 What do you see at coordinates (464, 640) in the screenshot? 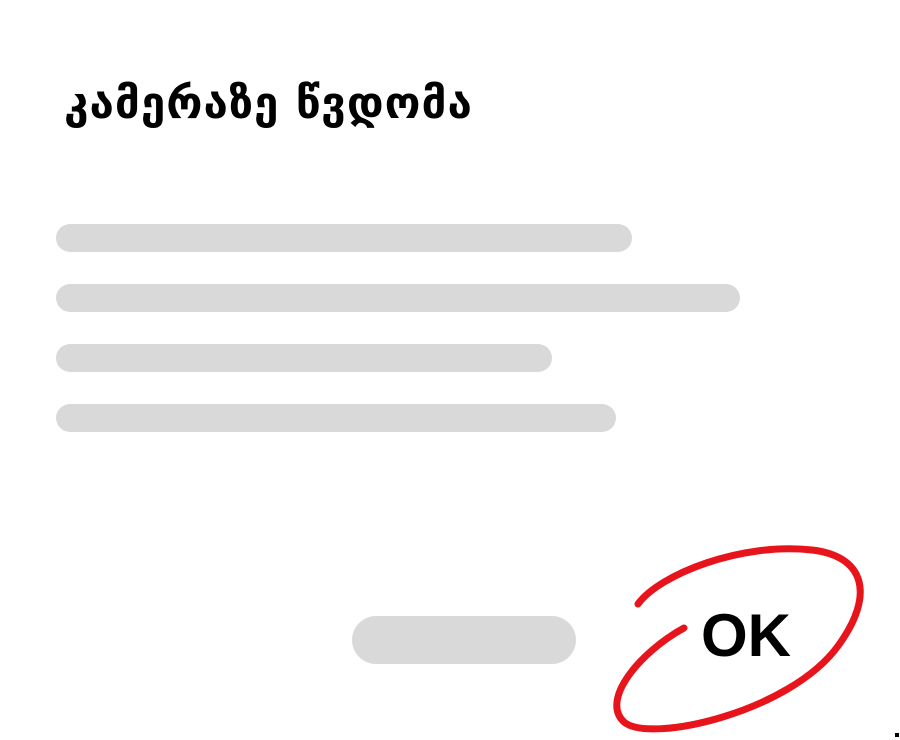
I see `cancel-button` at bounding box center [464, 640].